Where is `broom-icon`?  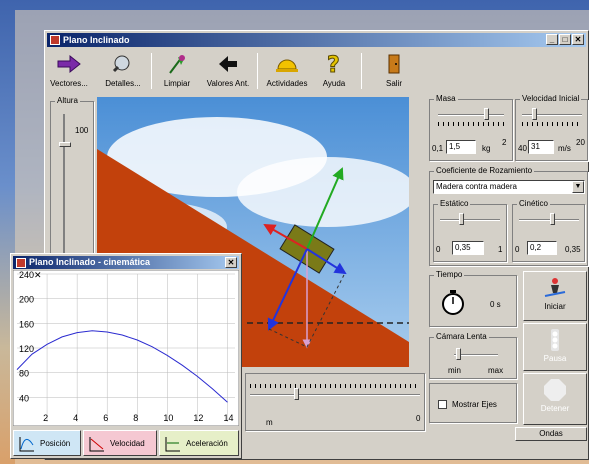 broom-icon is located at coordinates (177, 64).